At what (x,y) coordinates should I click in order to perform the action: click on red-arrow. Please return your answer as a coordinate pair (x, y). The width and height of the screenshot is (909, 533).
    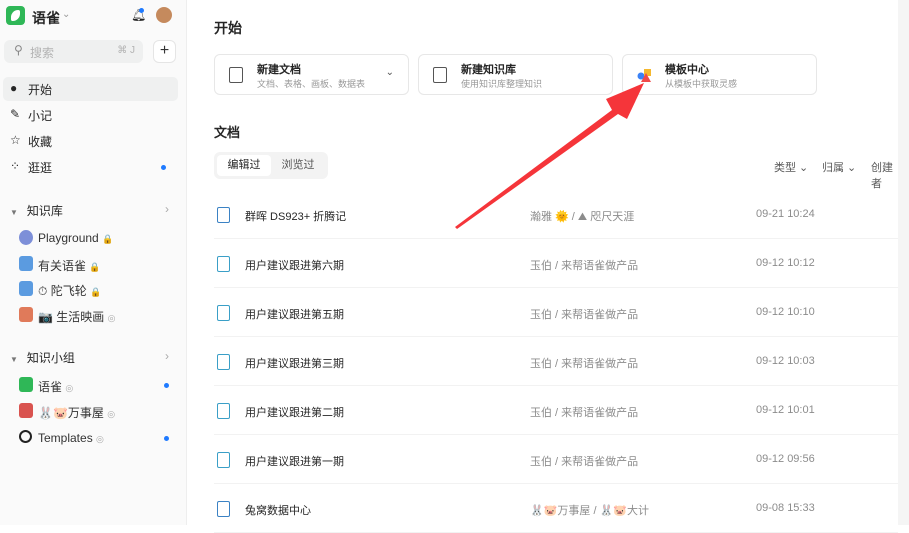
    Looking at the image, I should click on (549, 156).